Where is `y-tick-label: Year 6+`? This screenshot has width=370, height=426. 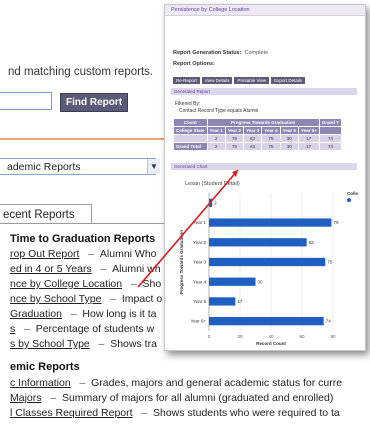
y-tick-label: Year 6+ is located at coordinates (199, 321).